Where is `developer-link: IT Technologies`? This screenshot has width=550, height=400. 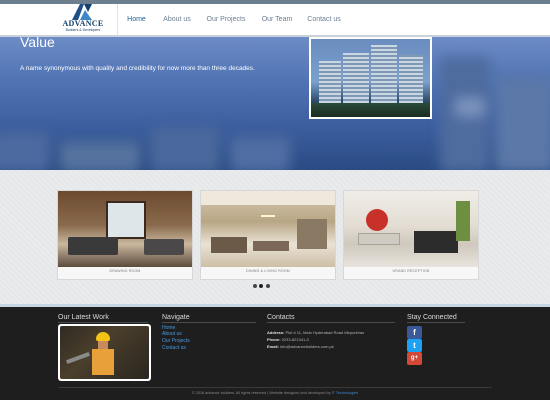
developer-link: IT Technologies is located at coordinates (345, 393).